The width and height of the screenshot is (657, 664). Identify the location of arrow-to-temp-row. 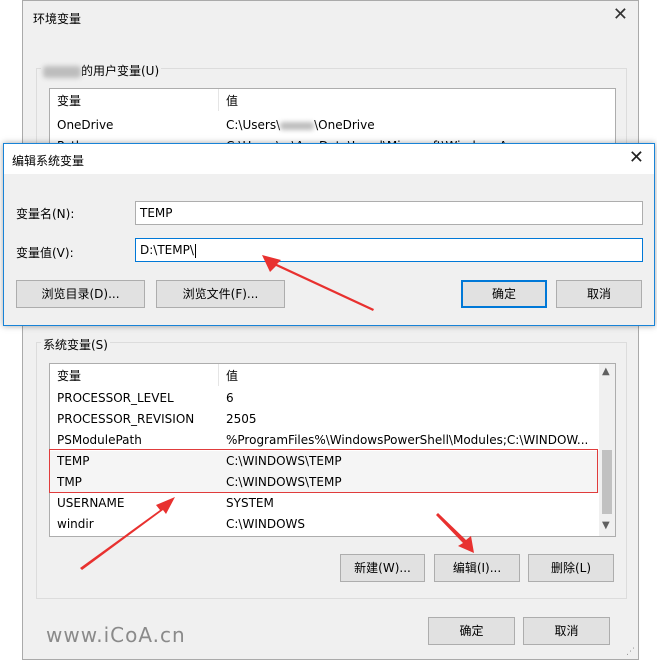
(127, 533).